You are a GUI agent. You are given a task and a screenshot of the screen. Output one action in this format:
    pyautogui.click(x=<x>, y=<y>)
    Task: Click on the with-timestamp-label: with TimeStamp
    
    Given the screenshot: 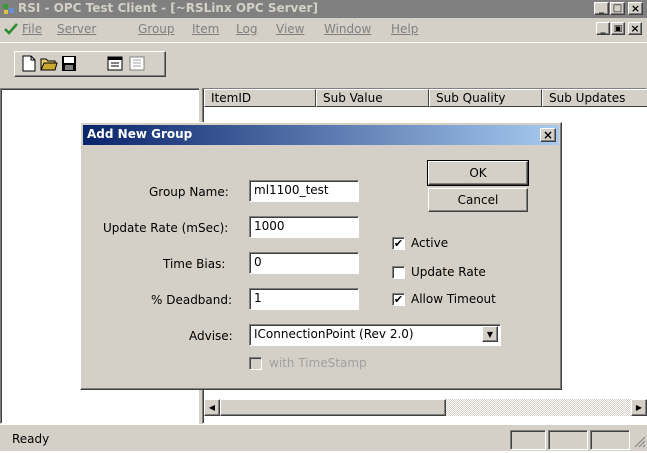 What is the action you would take?
    pyautogui.click(x=318, y=363)
    